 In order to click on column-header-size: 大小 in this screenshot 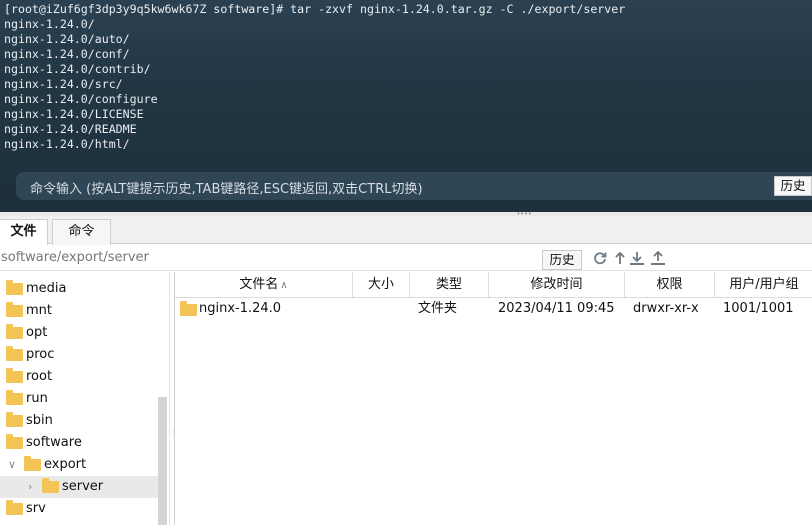, I will do `click(381, 285)`.